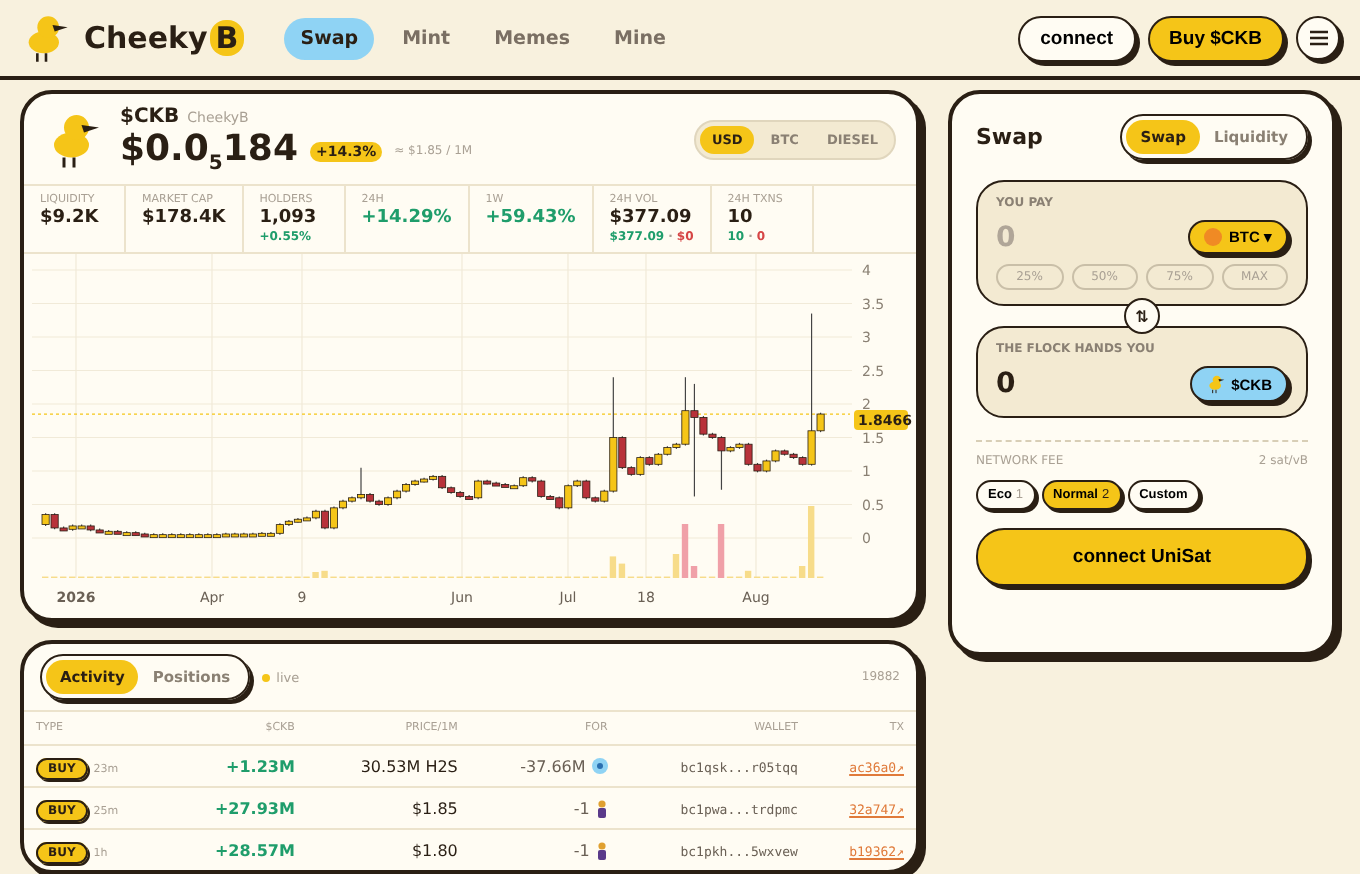  What do you see at coordinates (530, 217) in the screenshot?
I see `stat-value: +59.43%` at bounding box center [530, 217].